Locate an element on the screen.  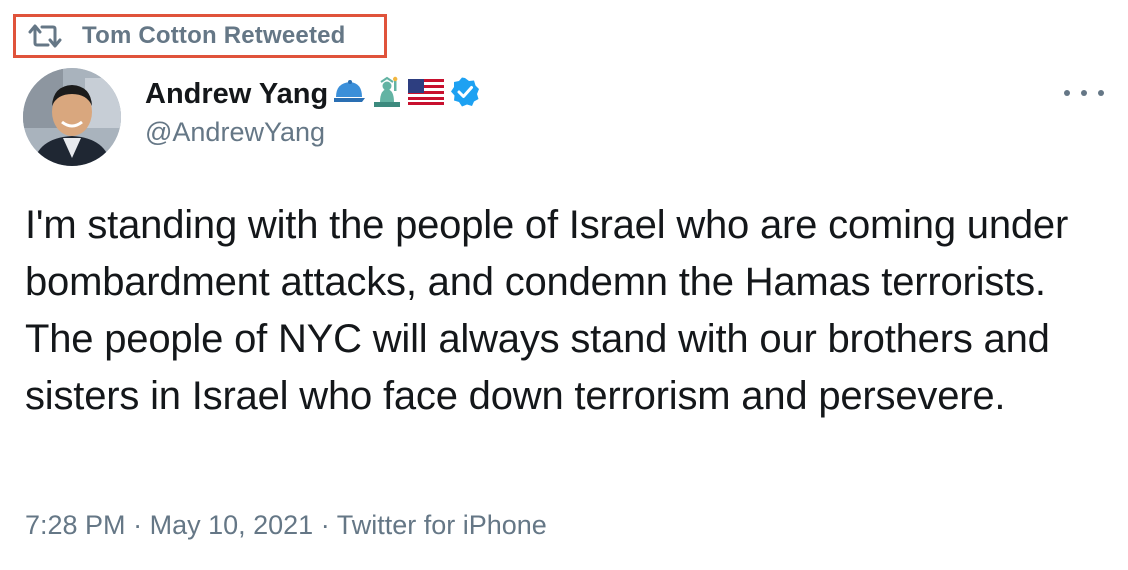
retweet-context: Tom Cotton Retweeted is located at coordinates (200, 36).